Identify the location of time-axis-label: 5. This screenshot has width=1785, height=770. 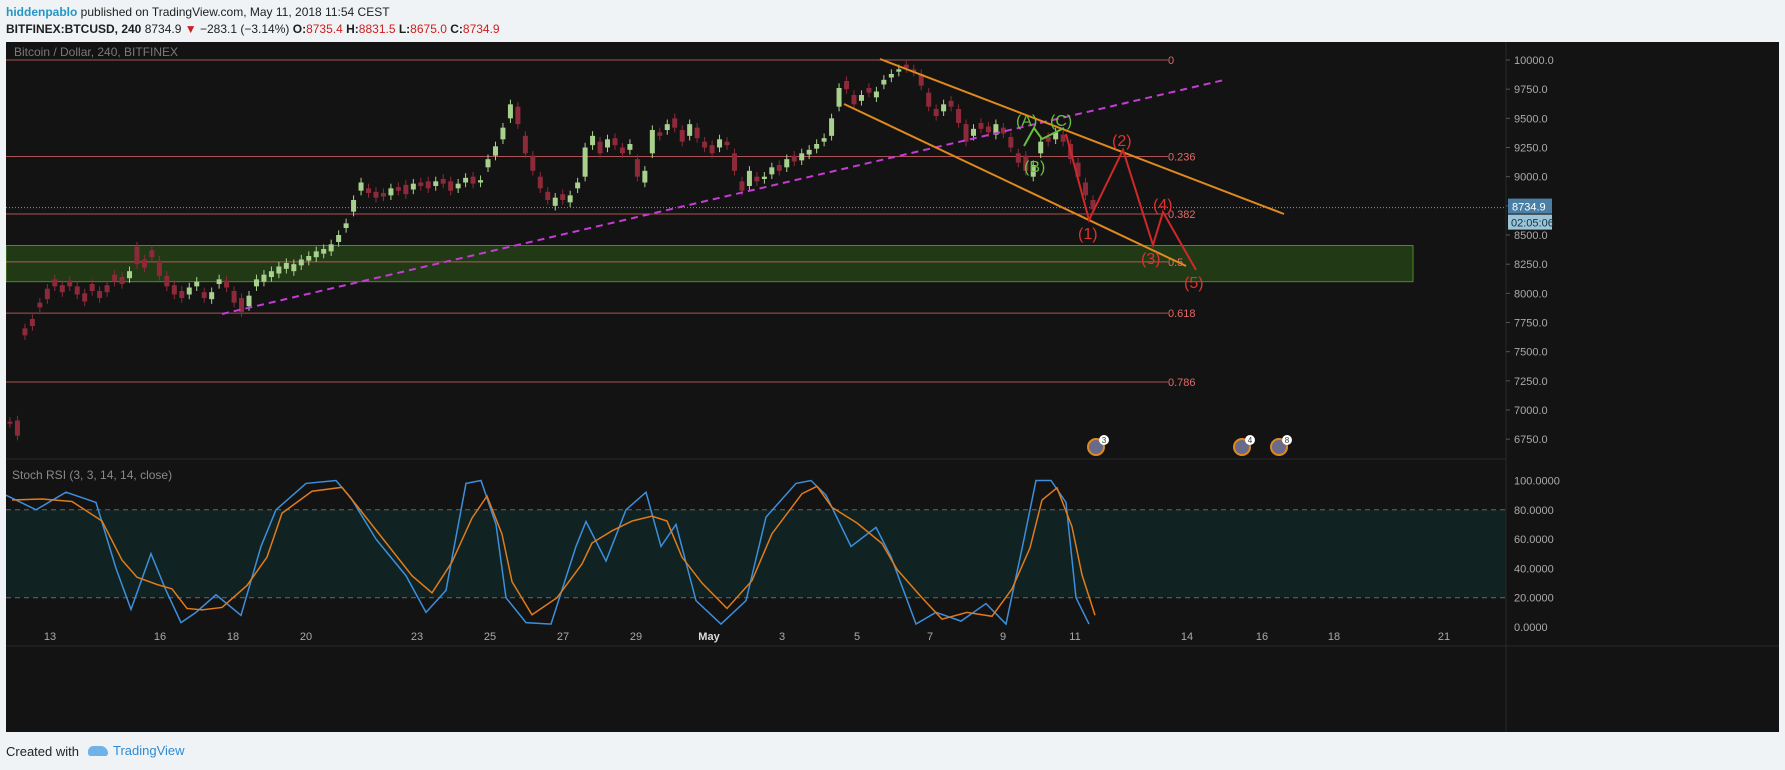
(857, 637).